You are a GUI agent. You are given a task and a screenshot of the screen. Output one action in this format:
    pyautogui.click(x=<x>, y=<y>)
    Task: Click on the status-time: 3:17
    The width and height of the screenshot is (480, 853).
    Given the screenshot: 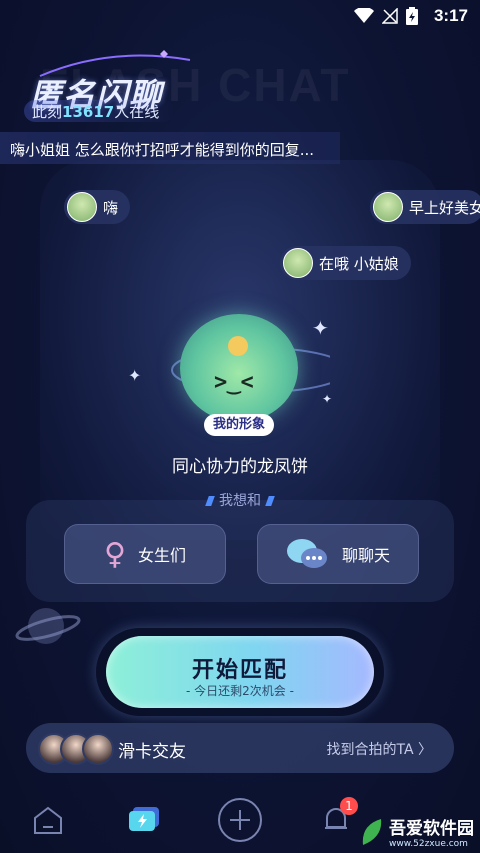 What is the action you would take?
    pyautogui.click(x=450, y=15)
    